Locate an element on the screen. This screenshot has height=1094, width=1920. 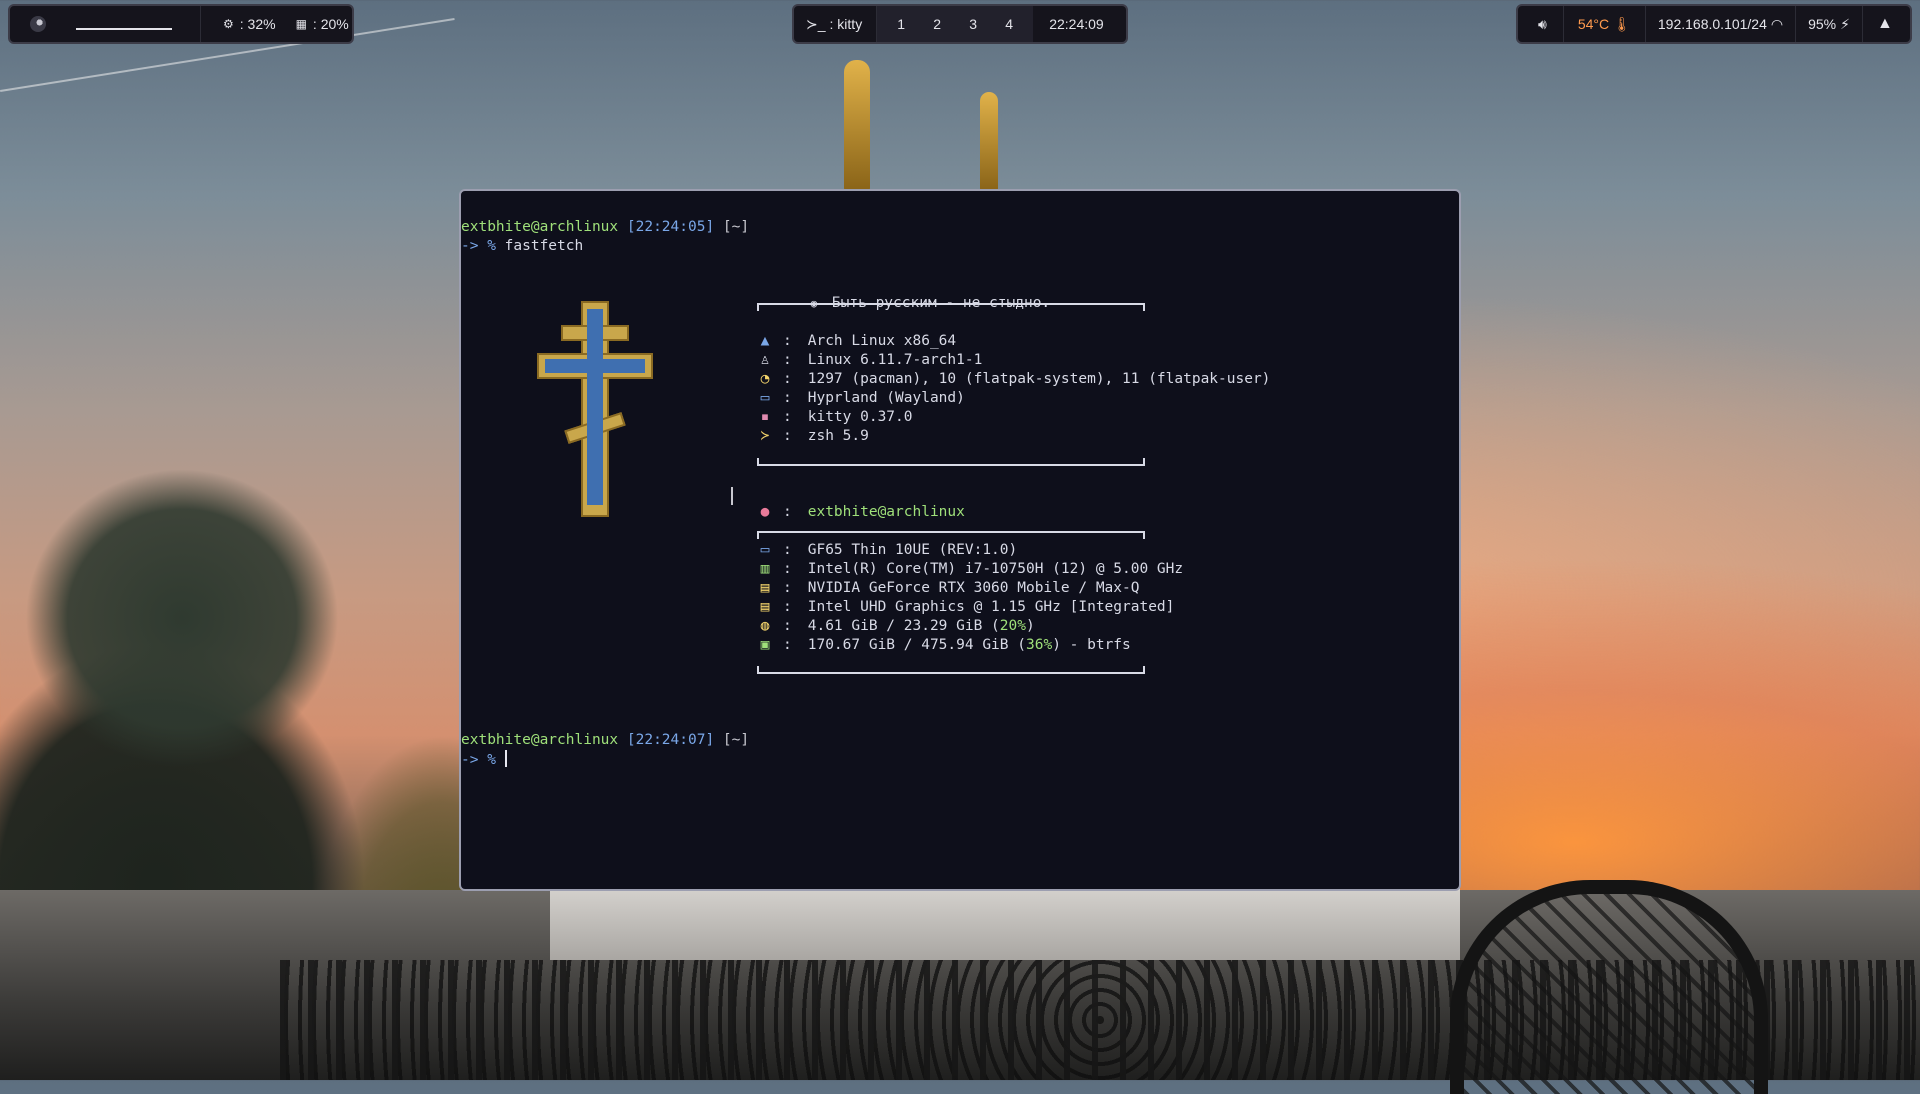
prompt-icon: ≻ is located at coordinates (765, 436).